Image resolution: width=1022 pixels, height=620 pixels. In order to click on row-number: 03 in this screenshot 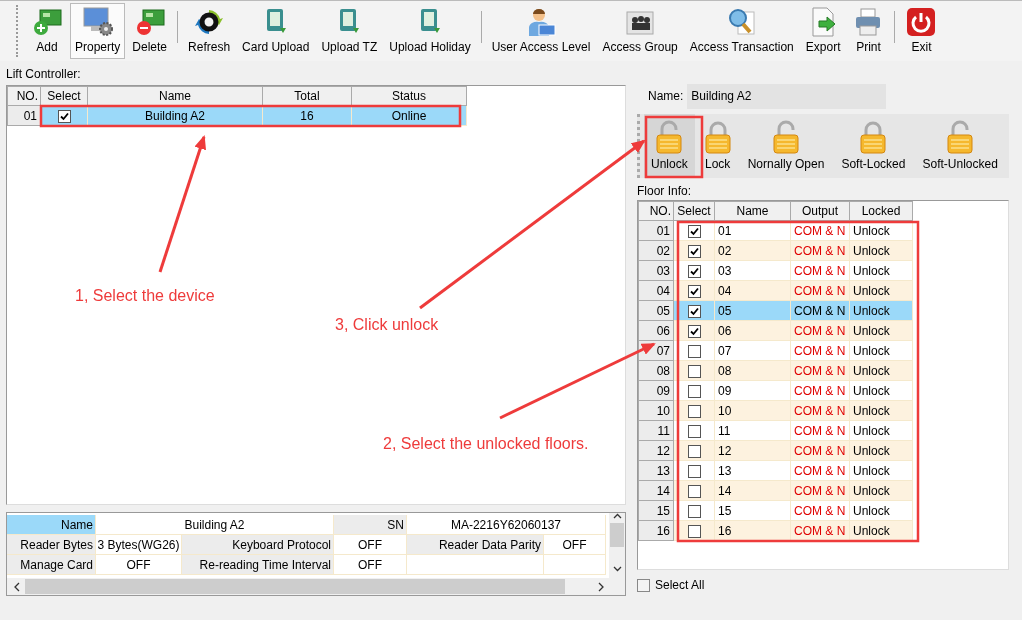, I will do `click(656, 270)`.